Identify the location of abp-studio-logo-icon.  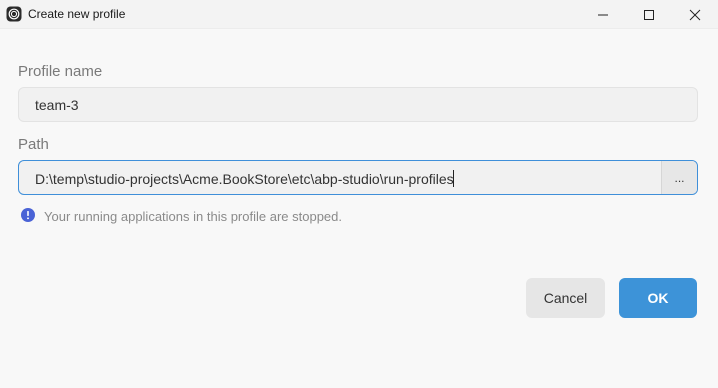
(14, 14).